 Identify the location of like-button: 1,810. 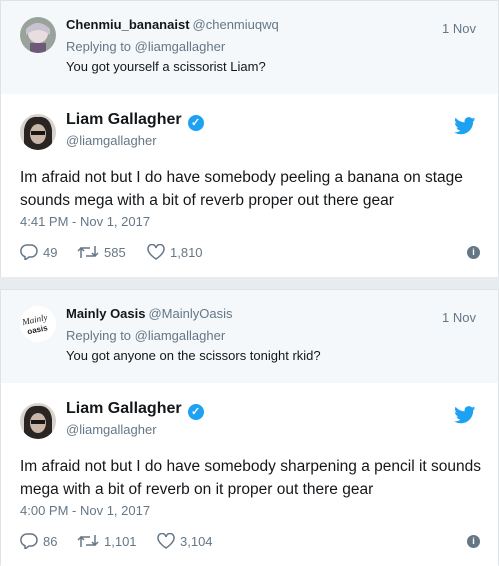
(175, 252).